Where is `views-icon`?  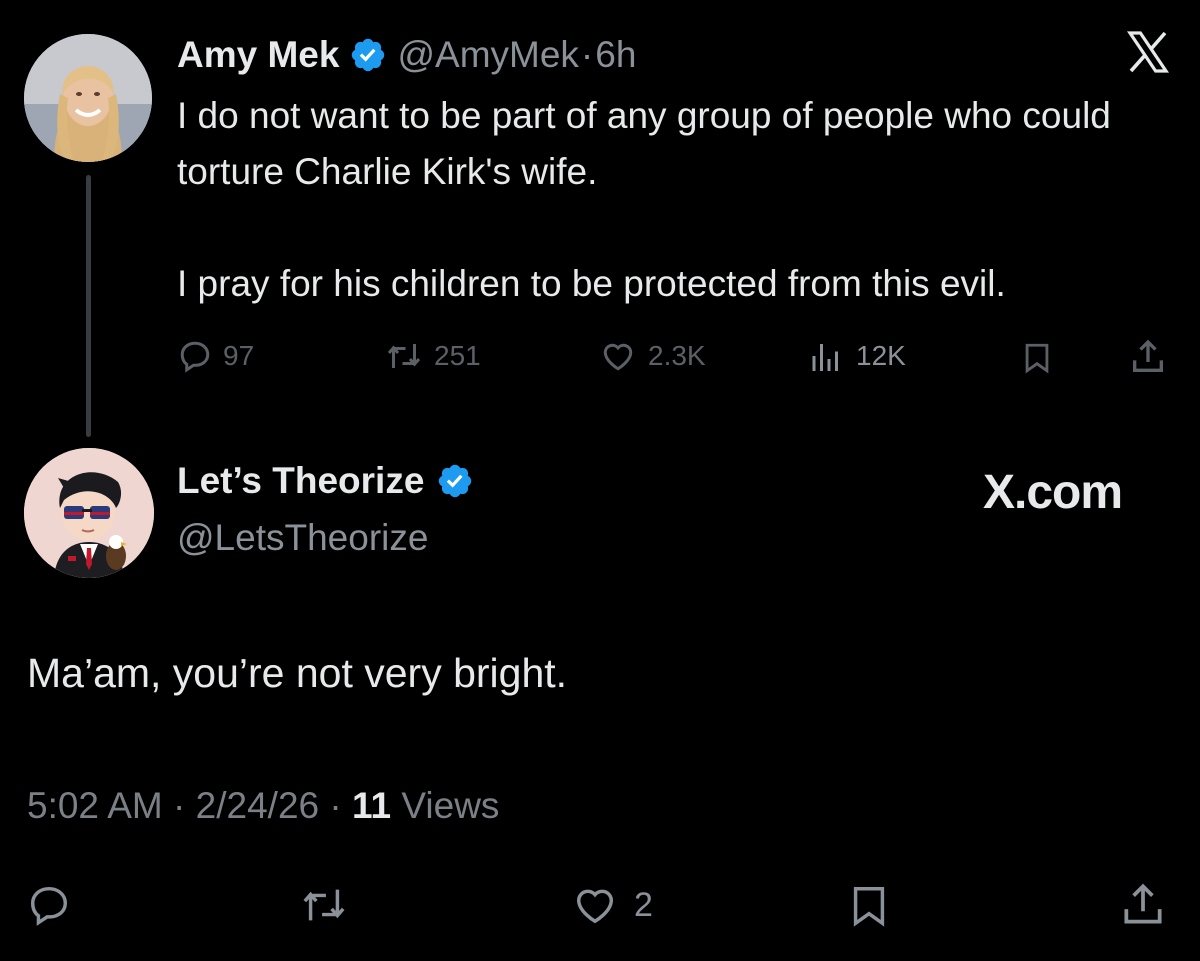
views-icon is located at coordinates (825, 357).